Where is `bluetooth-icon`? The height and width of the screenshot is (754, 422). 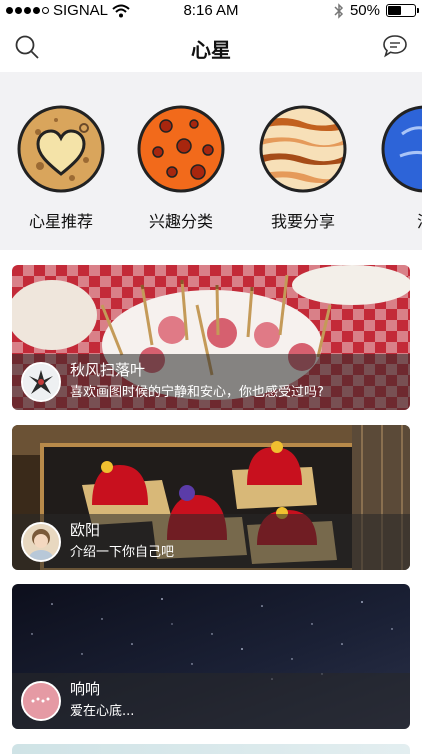
bluetooth-icon is located at coordinates (339, 10).